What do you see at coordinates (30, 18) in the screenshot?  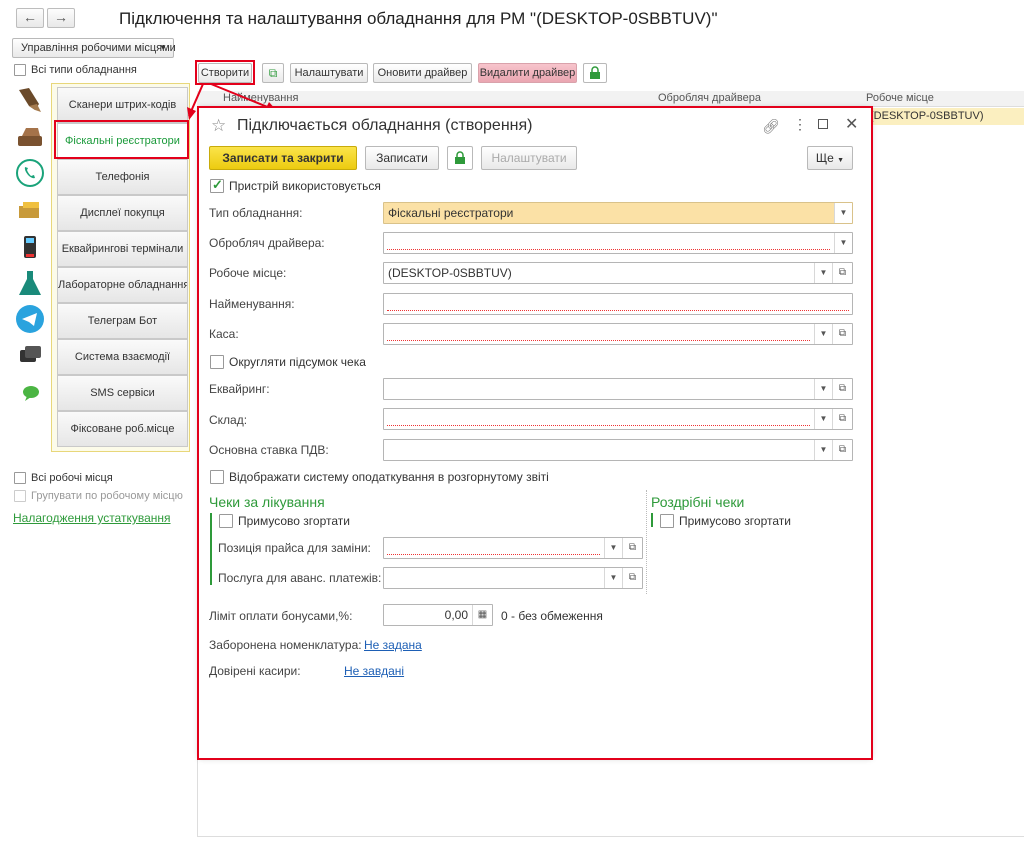 I see `back-button: ←` at bounding box center [30, 18].